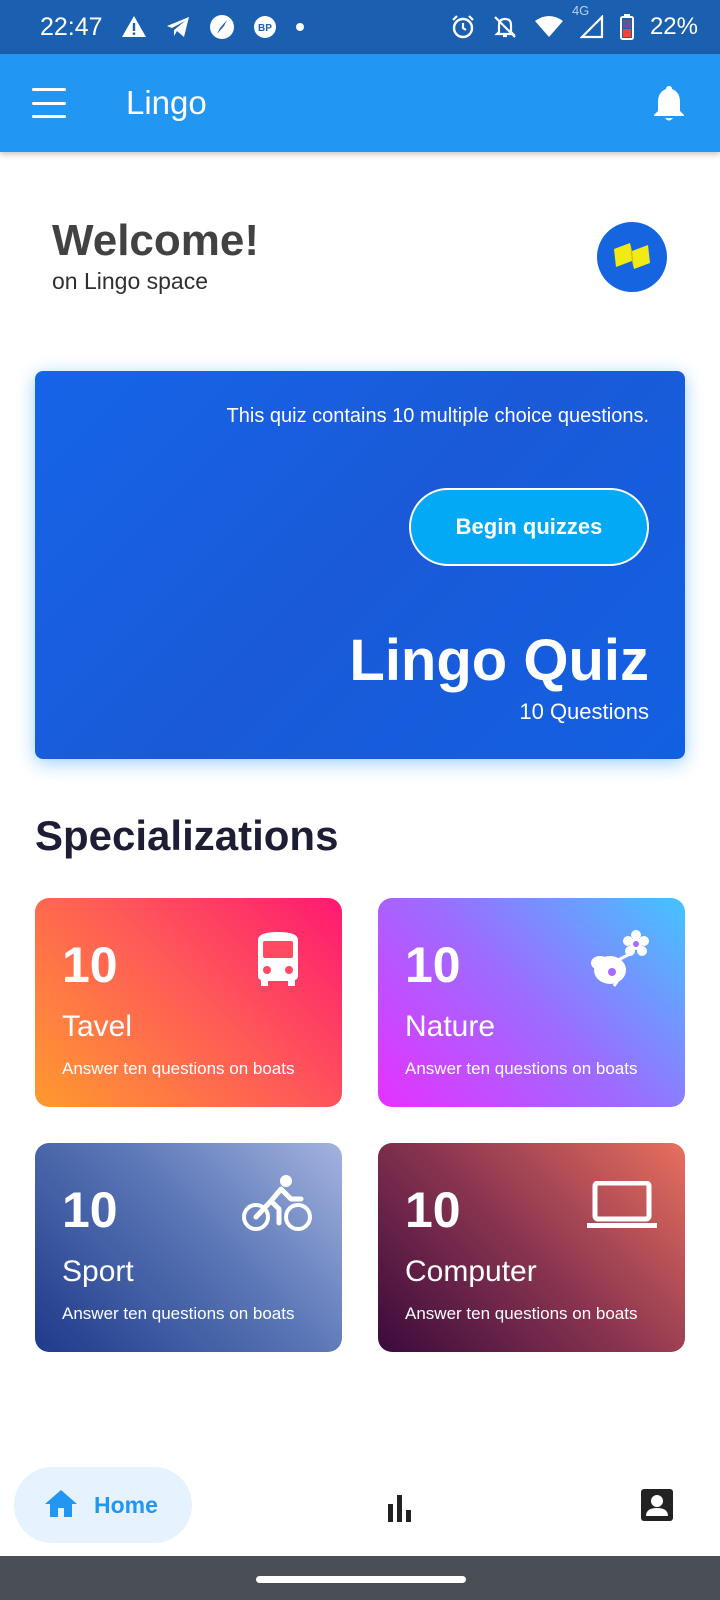 This screenshot has width=720, height=1600. Describe the element at coordinates (130, 281) in the screenshot. I see `welcome-subtitle: on Lingo space` at that location.